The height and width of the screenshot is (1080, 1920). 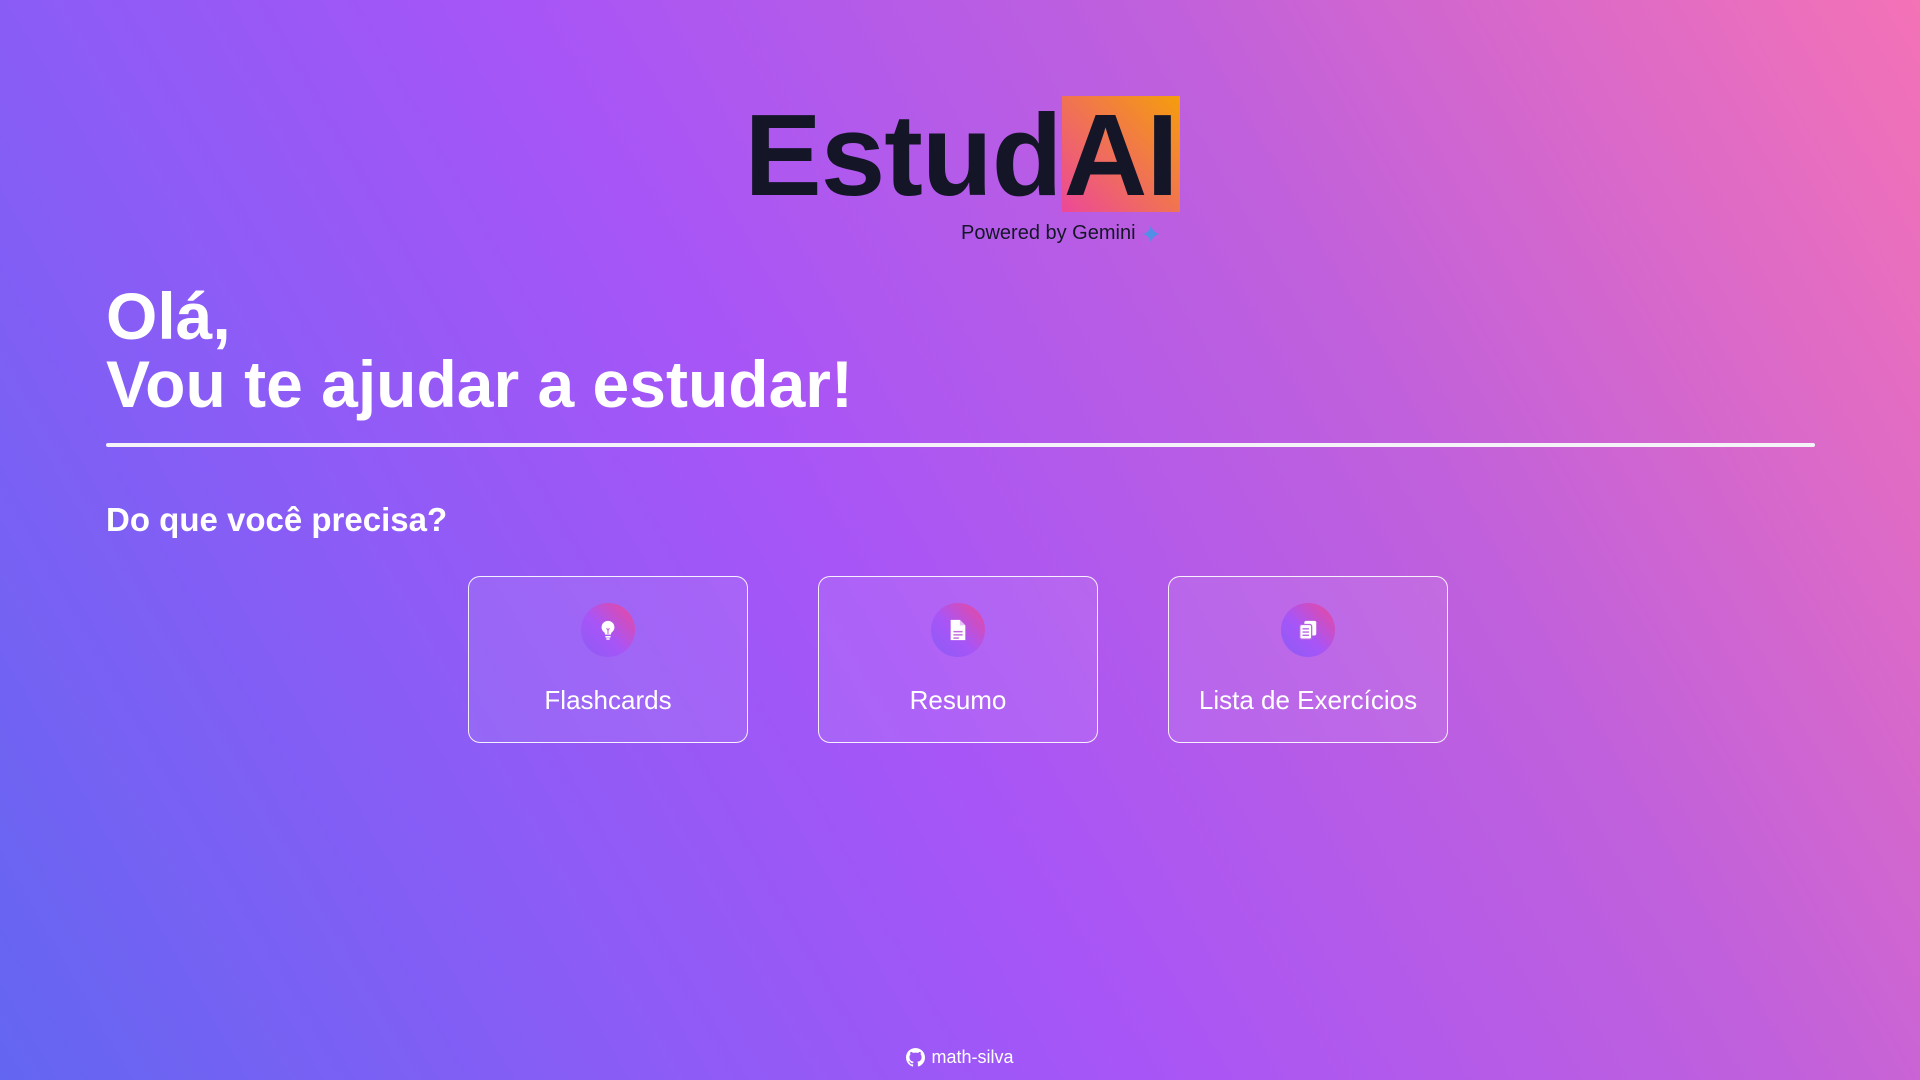 I want to click on logo-highlight: AI, so click(x=1120, y=155).